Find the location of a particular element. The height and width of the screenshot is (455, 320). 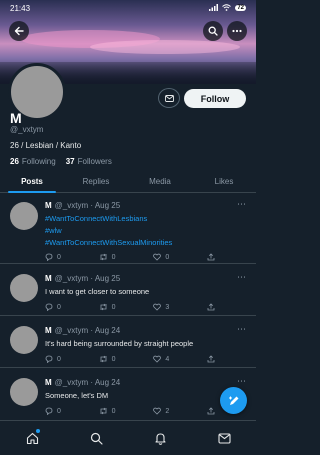

status-bar: 21:43 72 is located at coordinates (128, 8).